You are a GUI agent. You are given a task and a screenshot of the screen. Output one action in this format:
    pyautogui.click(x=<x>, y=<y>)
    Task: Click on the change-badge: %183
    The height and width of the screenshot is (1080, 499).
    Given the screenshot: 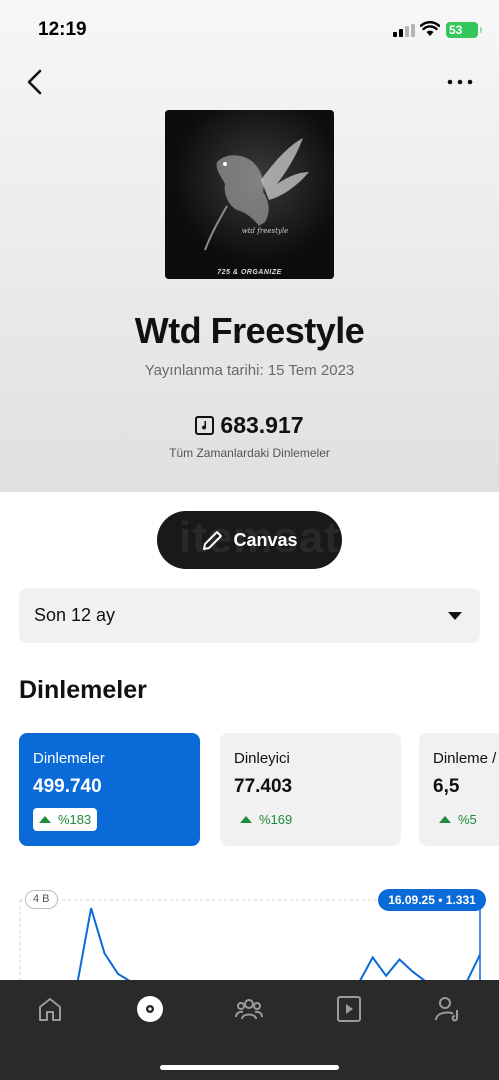 What is the action you would take?
    pyautogui.click(x=65, y=819)
    